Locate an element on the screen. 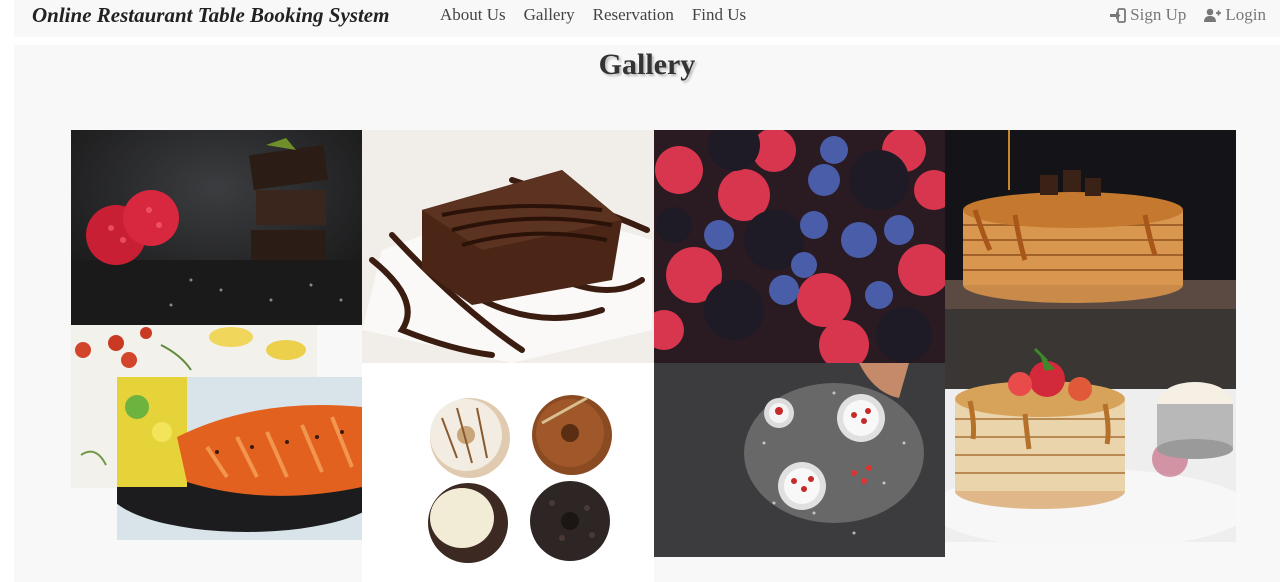 The height and width of the screenshot is (582, 1280). gallery-image-fruit-bowls-on-slate is located at coordinates (799, 460).